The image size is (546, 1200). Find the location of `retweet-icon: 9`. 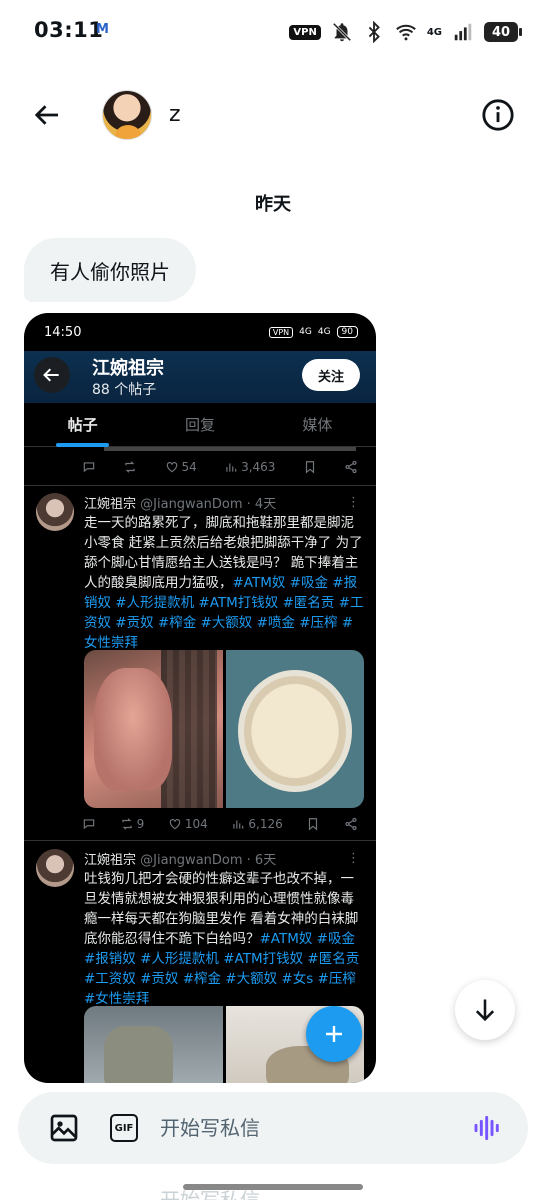

retweet-icon: 9 is located at coordinates (132, 824).